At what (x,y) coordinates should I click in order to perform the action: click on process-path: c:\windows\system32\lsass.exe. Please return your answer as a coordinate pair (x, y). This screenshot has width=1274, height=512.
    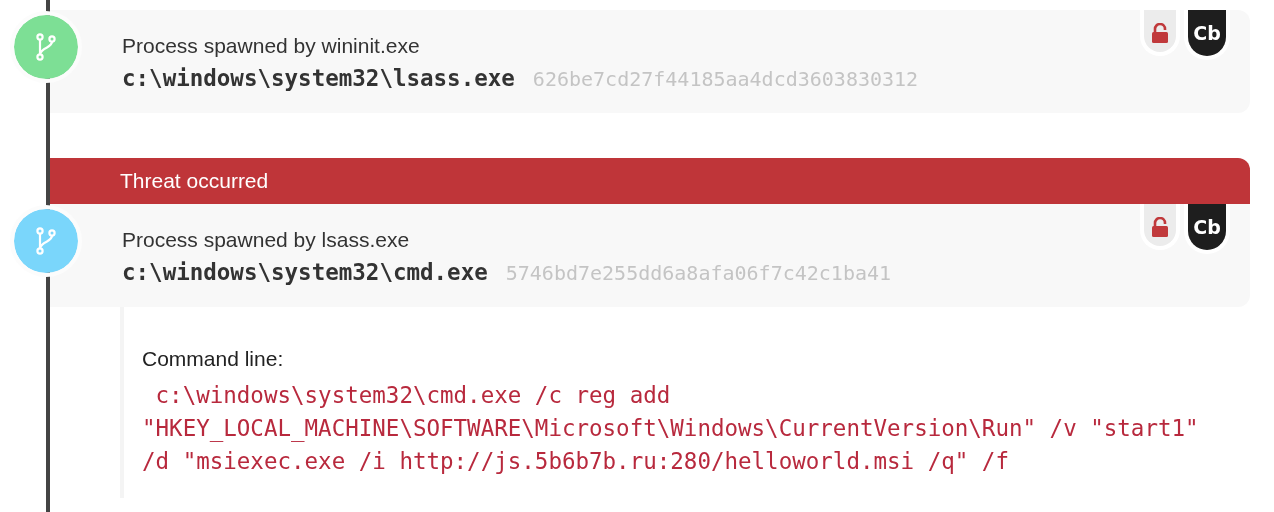
    Looking at the image, I should click on (318, 78).